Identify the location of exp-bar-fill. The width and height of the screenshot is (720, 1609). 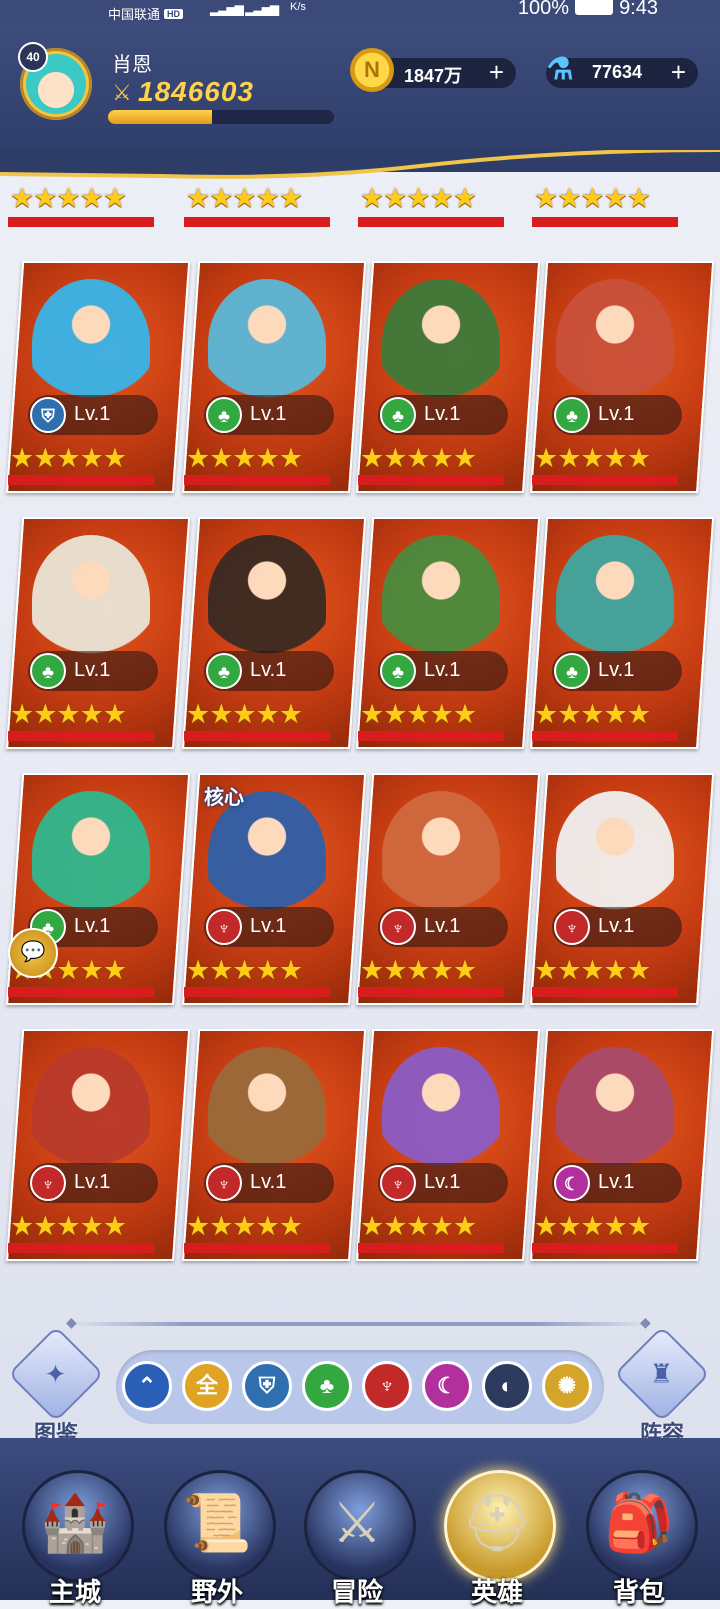
(160, 117).